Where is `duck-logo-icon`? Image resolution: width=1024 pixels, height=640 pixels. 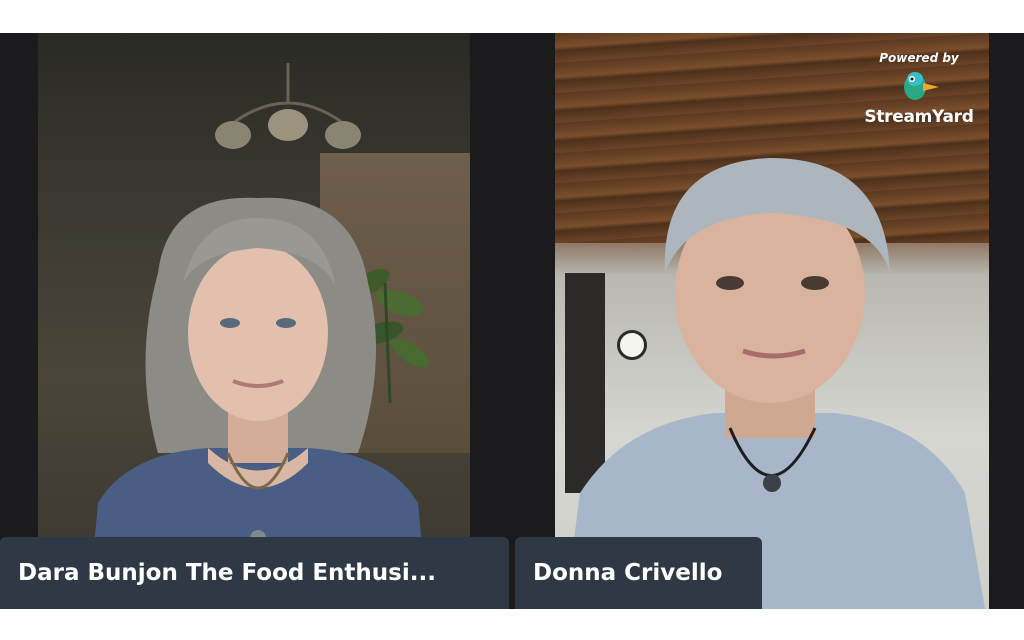 duck-logo-icon is located at coordinates (921, 86).